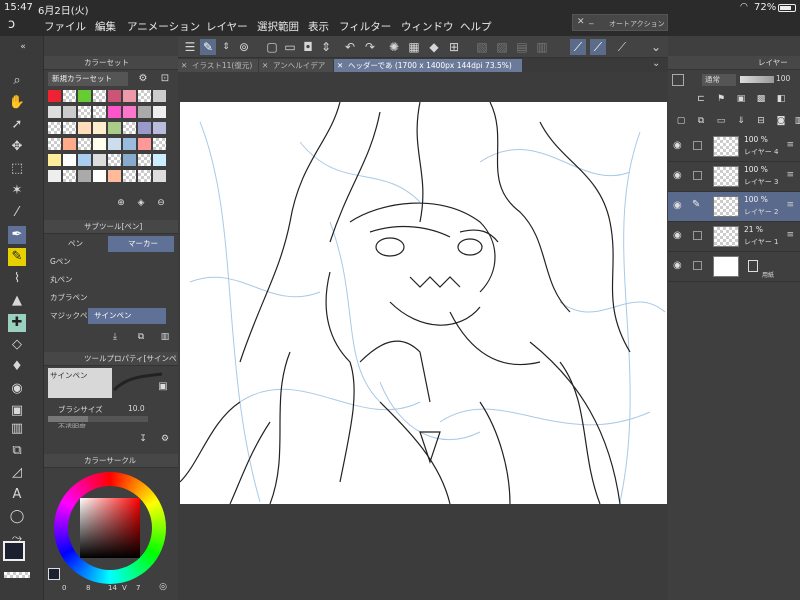  I want to click on current-color-mini, so click(54, 574).